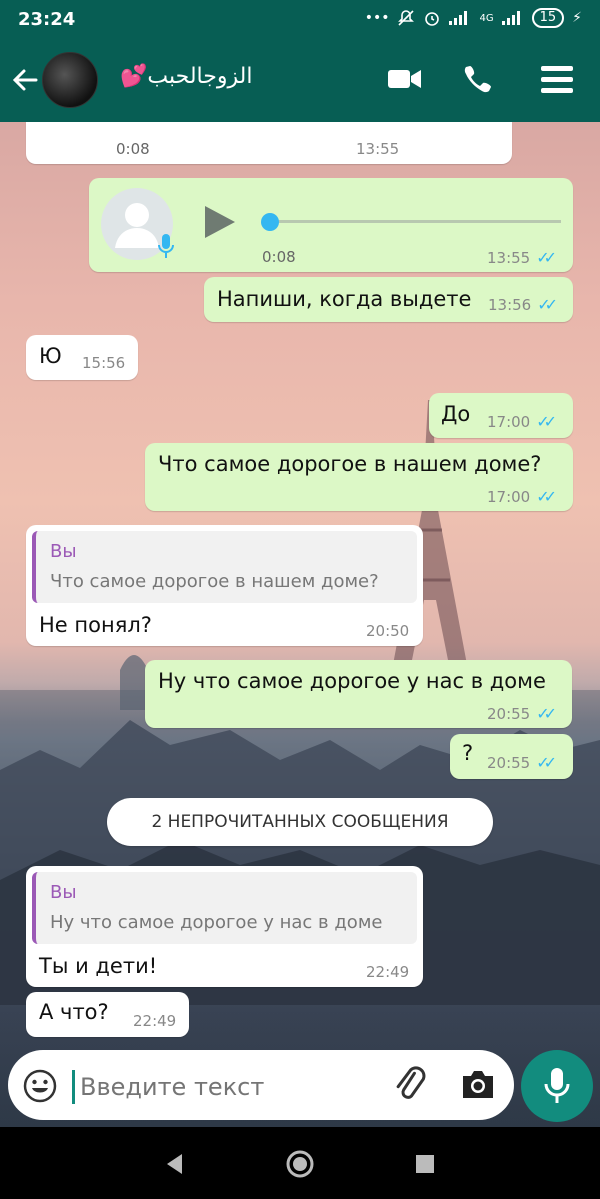  What do you see at coordinates (456, 414) in the screenshot?
I see `message-text: До` at bounding box center [456, 414].